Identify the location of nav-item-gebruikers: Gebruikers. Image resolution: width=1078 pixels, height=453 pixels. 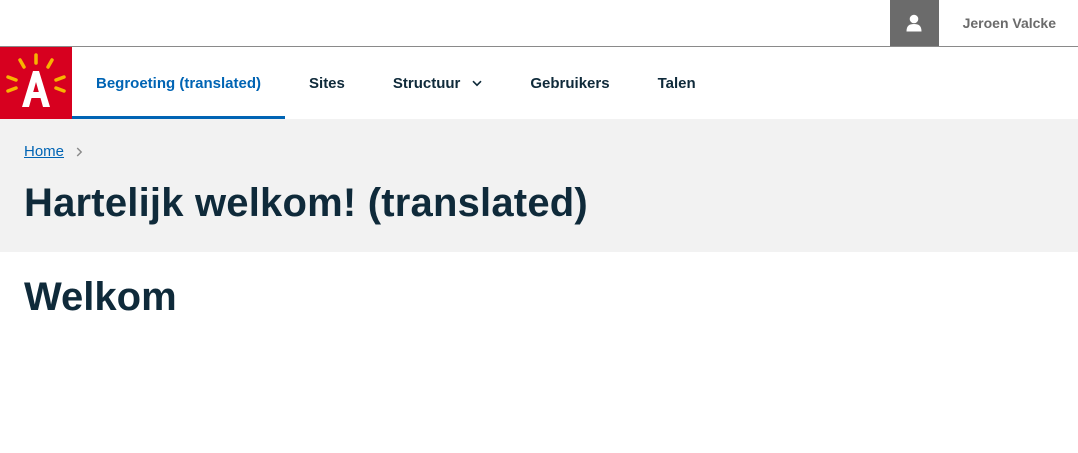
(569, 83).